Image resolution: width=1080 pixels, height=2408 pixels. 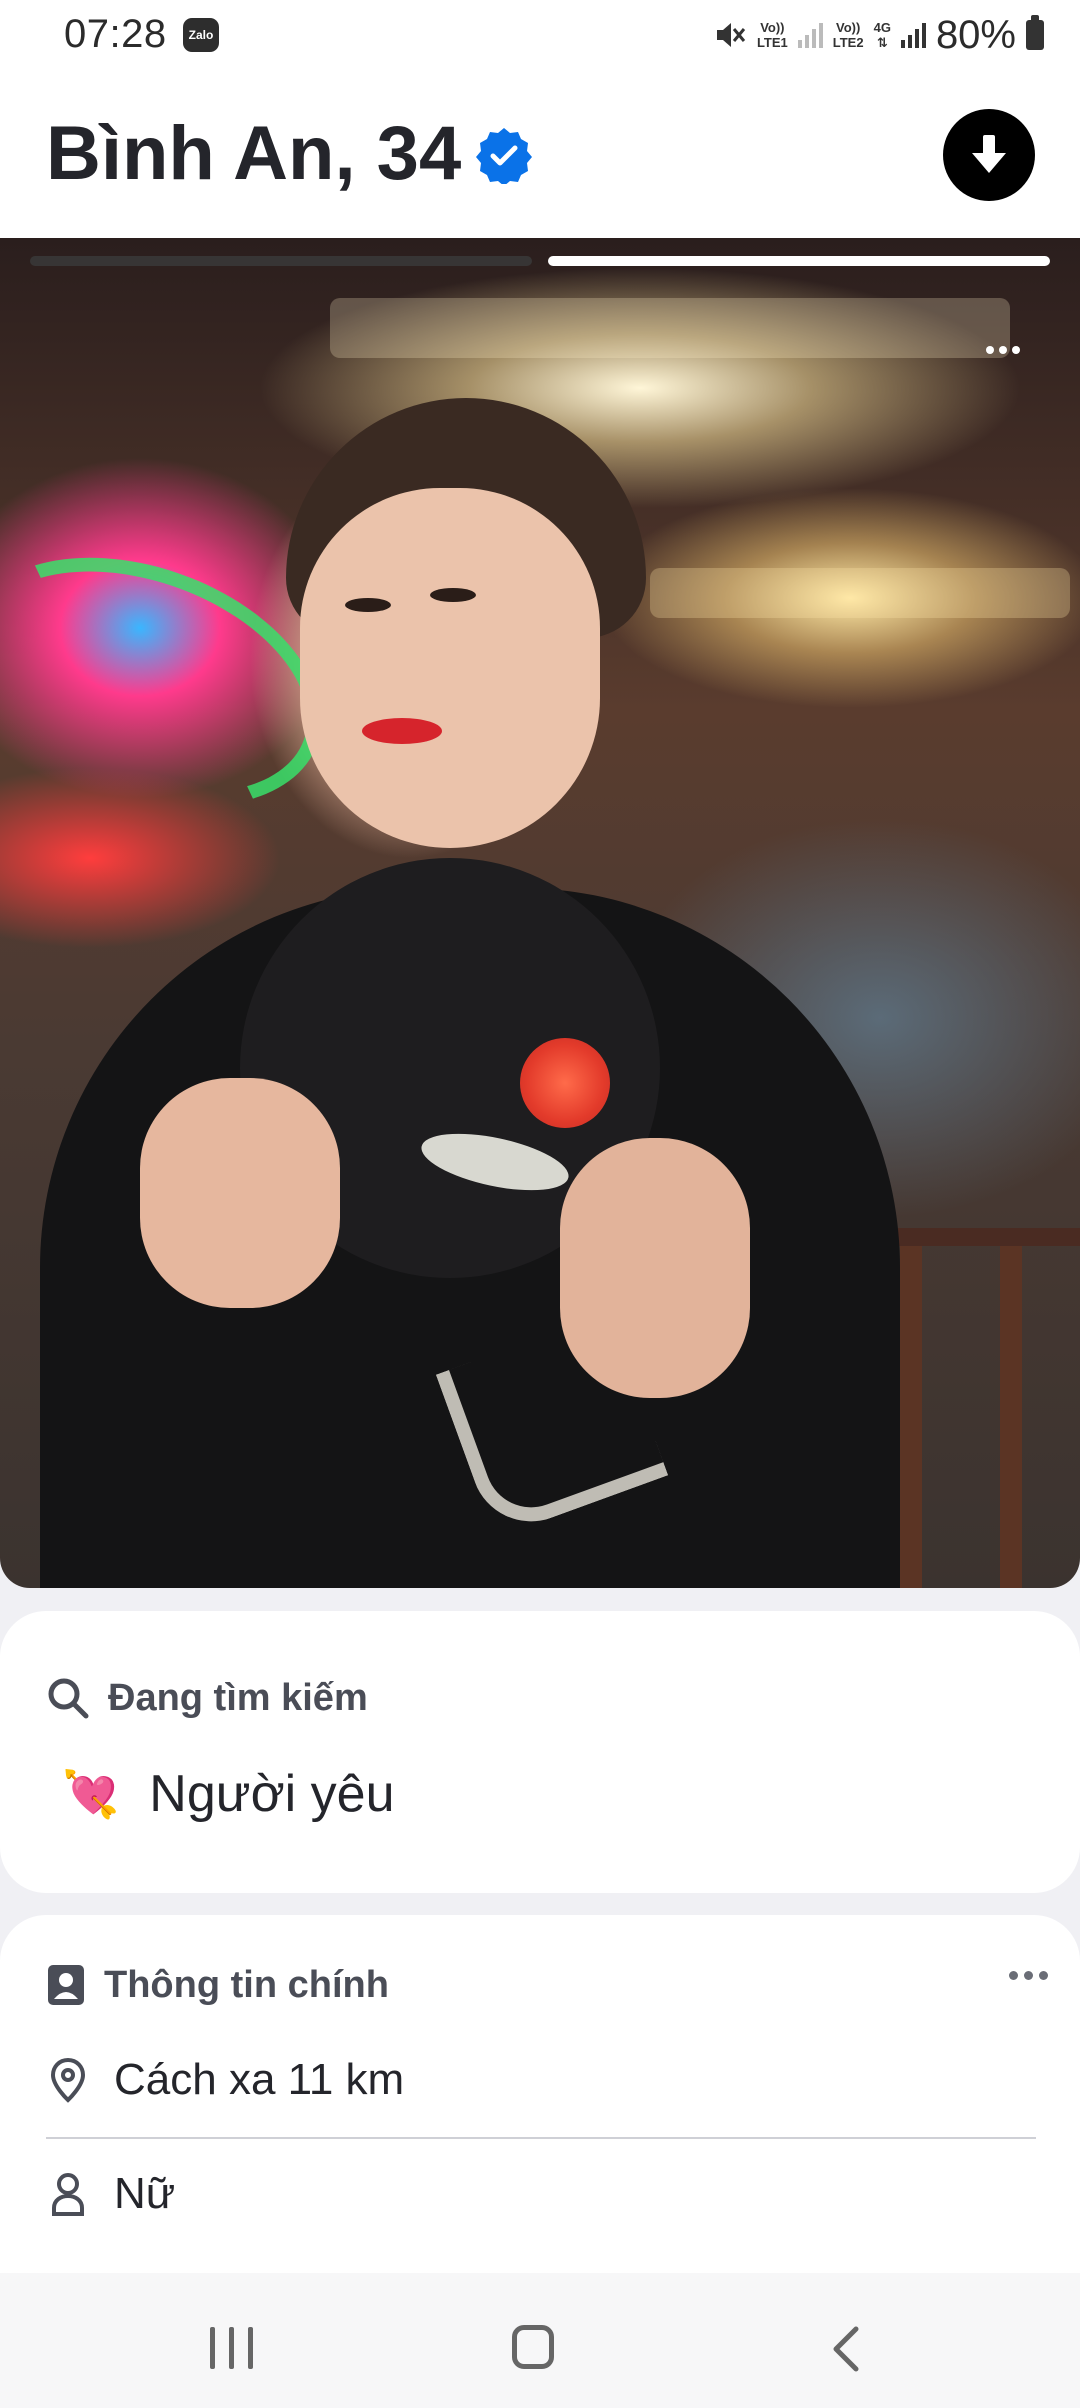 I want to click on distance-text: Cách xa 11 km, so click(x=259, y=2079).